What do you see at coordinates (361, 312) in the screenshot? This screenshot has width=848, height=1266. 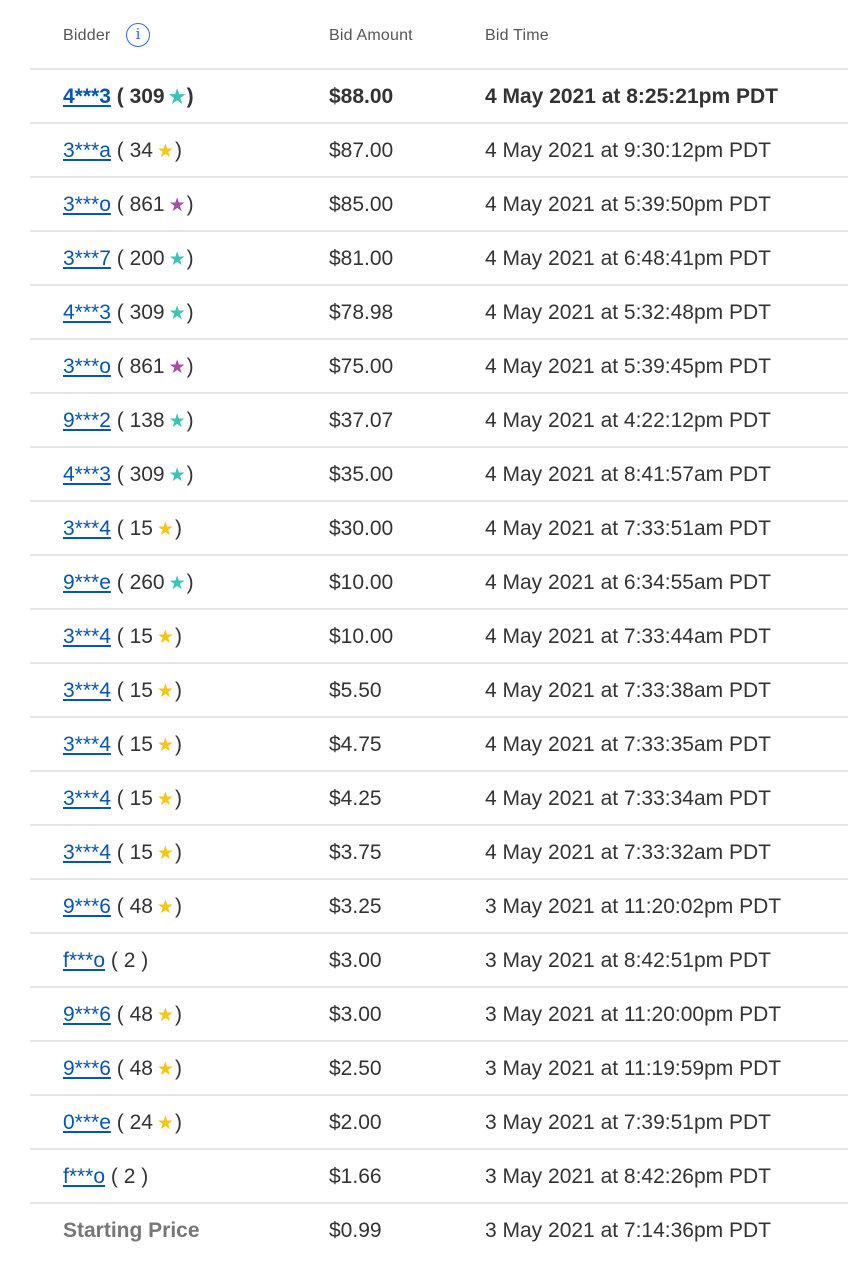 I see `bid-amount: $78.98` at bounding box center [361, 312].